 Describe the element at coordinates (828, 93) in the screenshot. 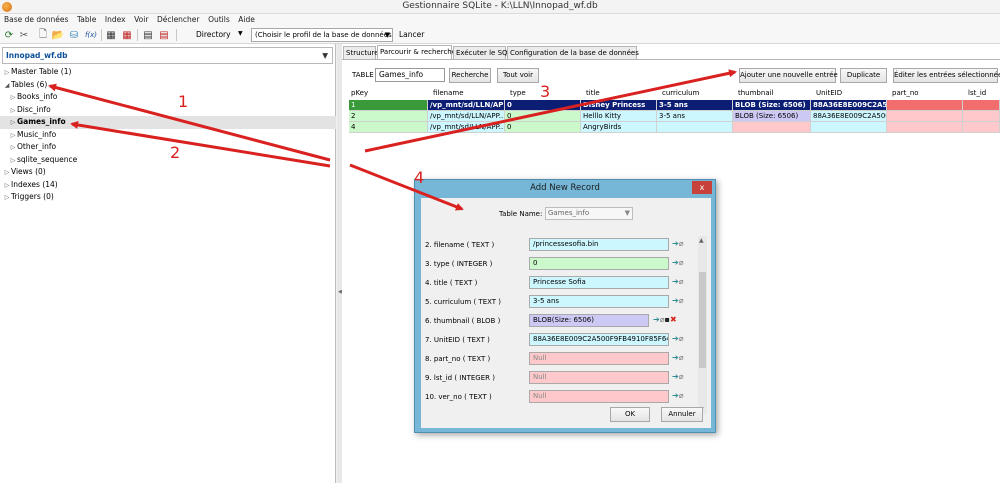

I see `column-header: UnitEID` at that location.